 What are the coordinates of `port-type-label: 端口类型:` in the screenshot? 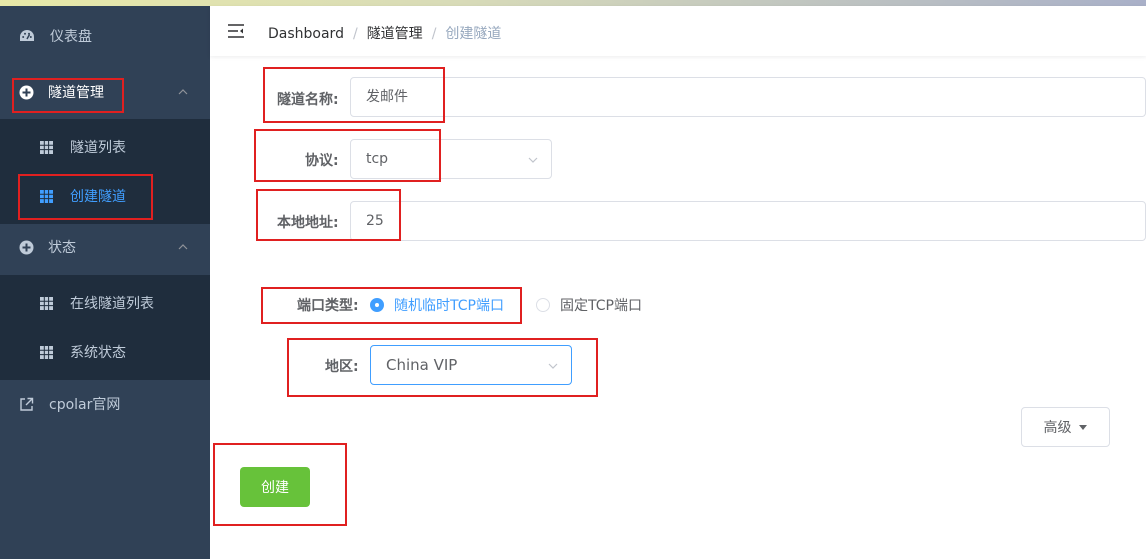 It's located at (328, 306).